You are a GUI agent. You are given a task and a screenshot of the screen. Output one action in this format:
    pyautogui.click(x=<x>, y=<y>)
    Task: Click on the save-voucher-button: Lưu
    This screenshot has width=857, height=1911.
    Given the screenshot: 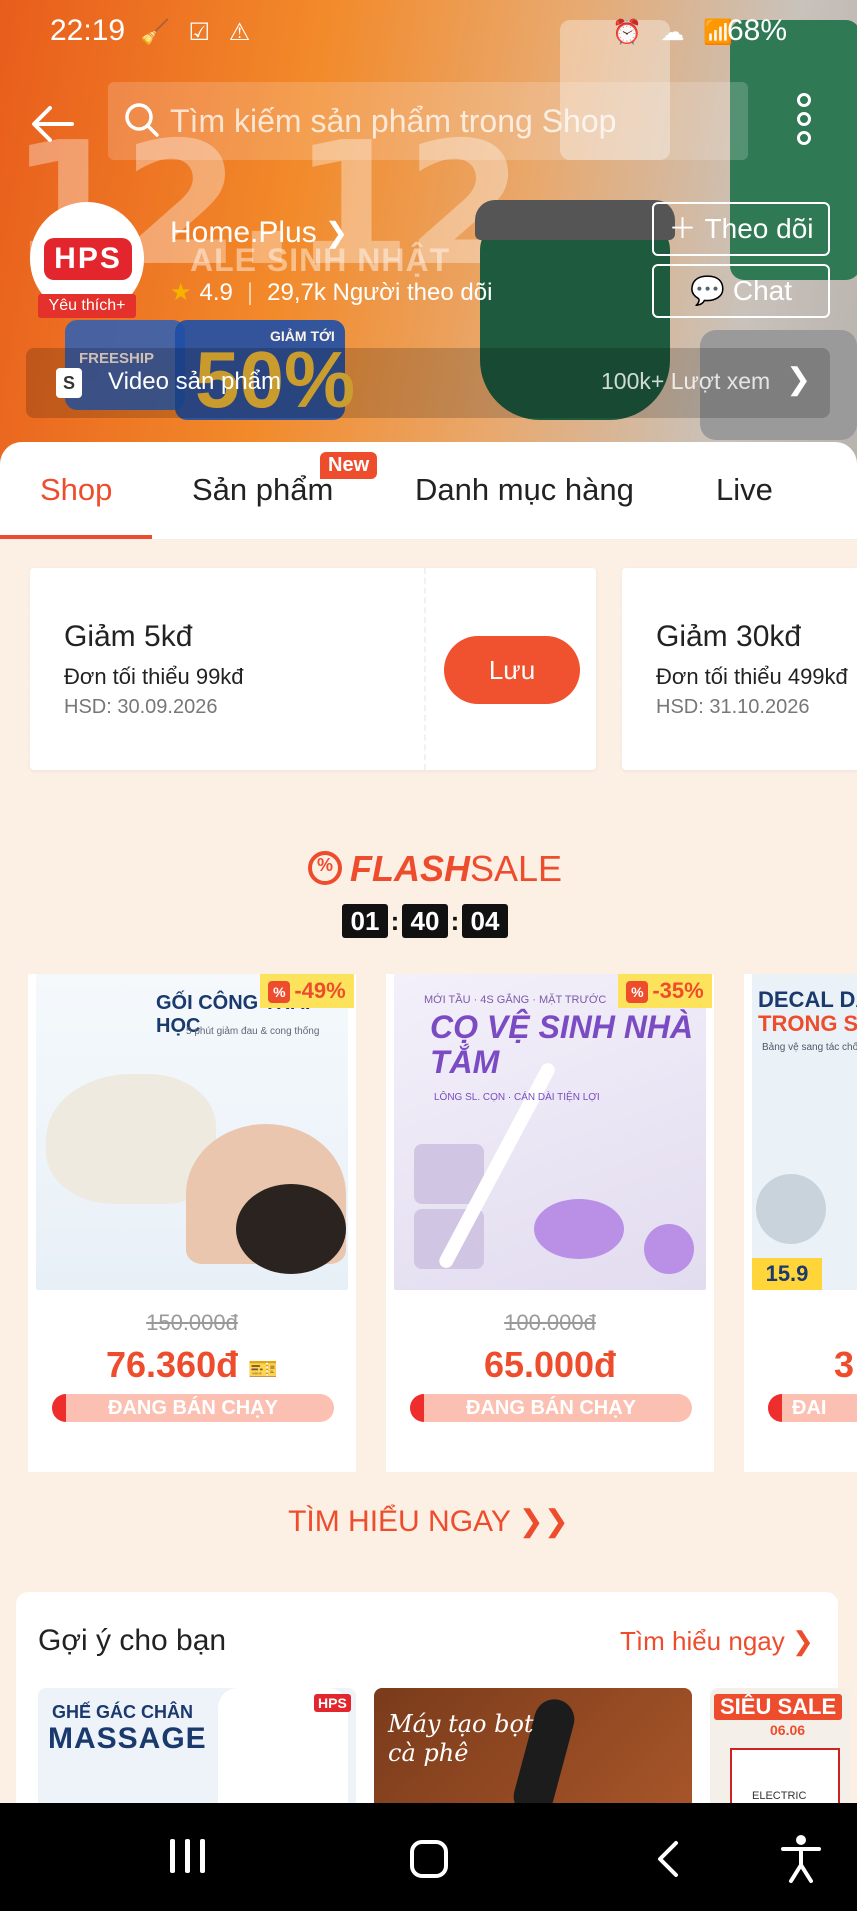 What is the action you would take?
    pyautogui.click(x=512, y=670)
    